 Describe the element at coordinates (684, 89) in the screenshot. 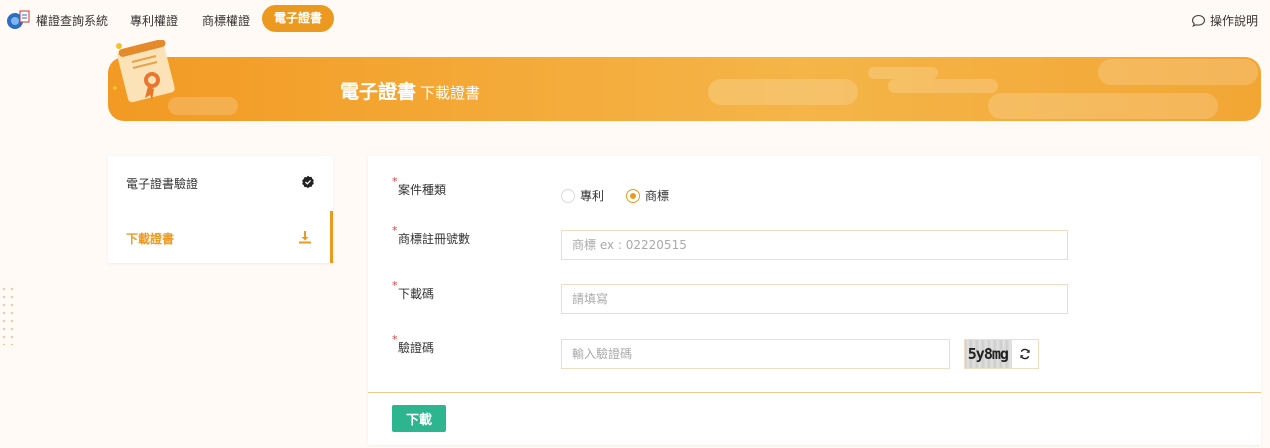

I see `page-banner: 電子證書下載證書` at that location.